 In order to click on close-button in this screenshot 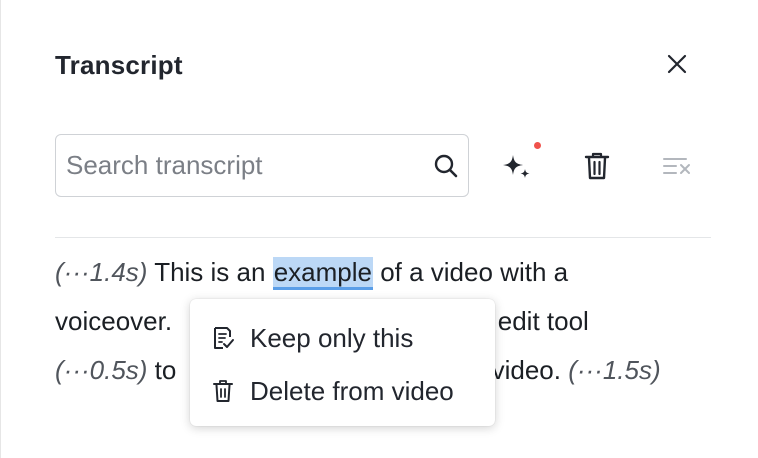, I will do `click(677, 64)`.